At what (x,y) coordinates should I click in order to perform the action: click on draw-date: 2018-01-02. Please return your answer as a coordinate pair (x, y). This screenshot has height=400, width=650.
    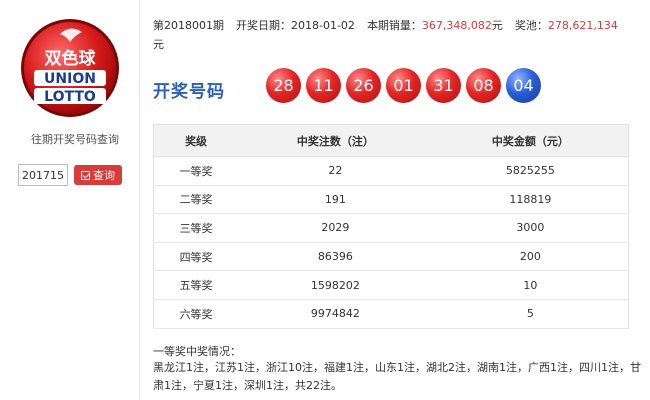
    Looking at the image, I should click on (323, 25).